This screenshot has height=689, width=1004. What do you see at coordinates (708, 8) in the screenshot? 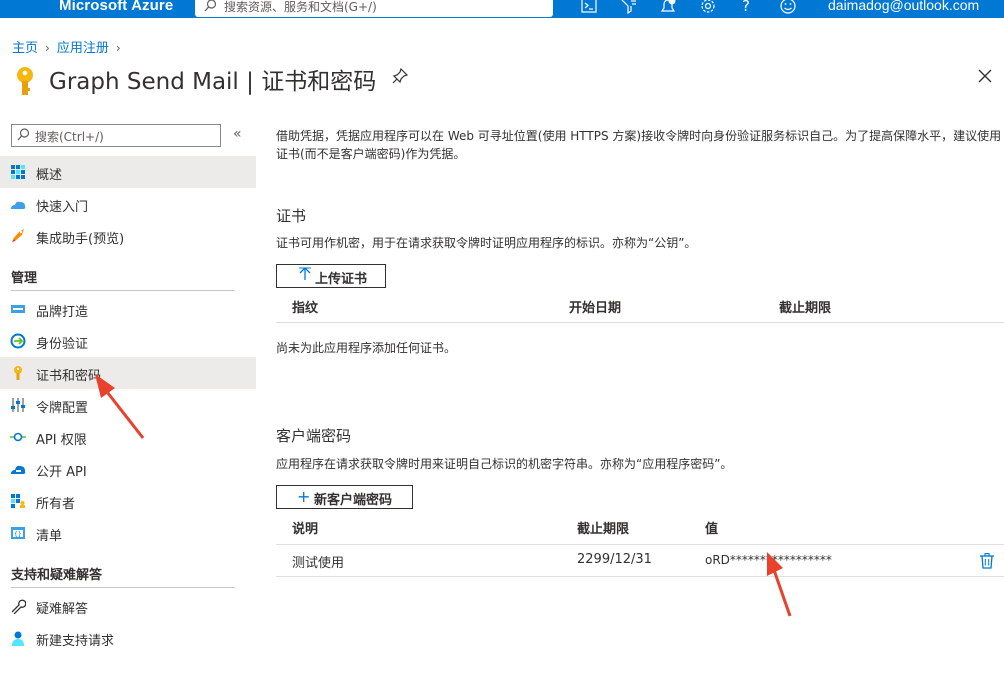
I see `settings-icon` at bounding box center [708, 8].